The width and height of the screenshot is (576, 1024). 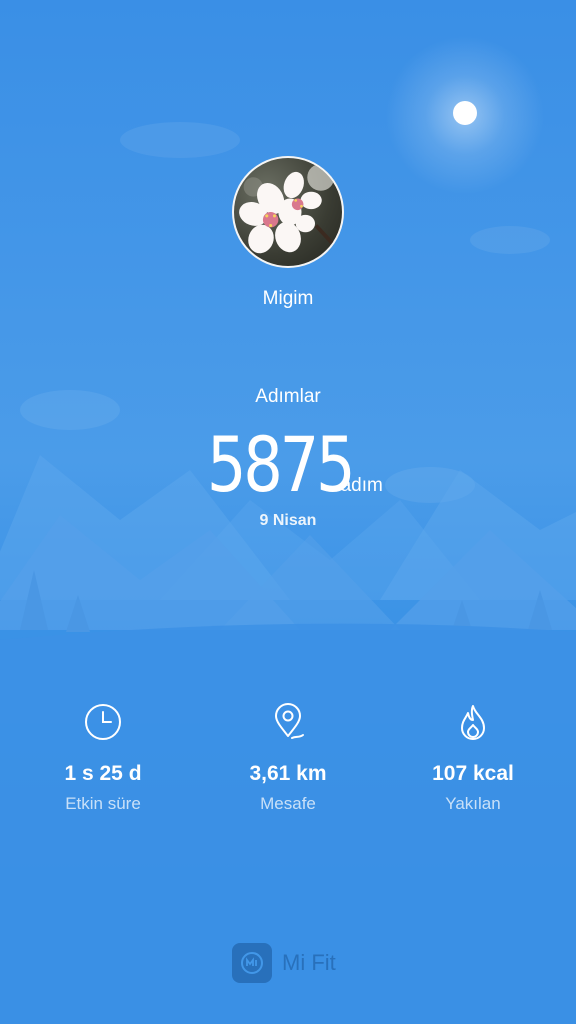 What do you see at coordinates (473, 773) in the screenshot?
I see `calories-value: 107 kcal` at bounding box center [473, 773].